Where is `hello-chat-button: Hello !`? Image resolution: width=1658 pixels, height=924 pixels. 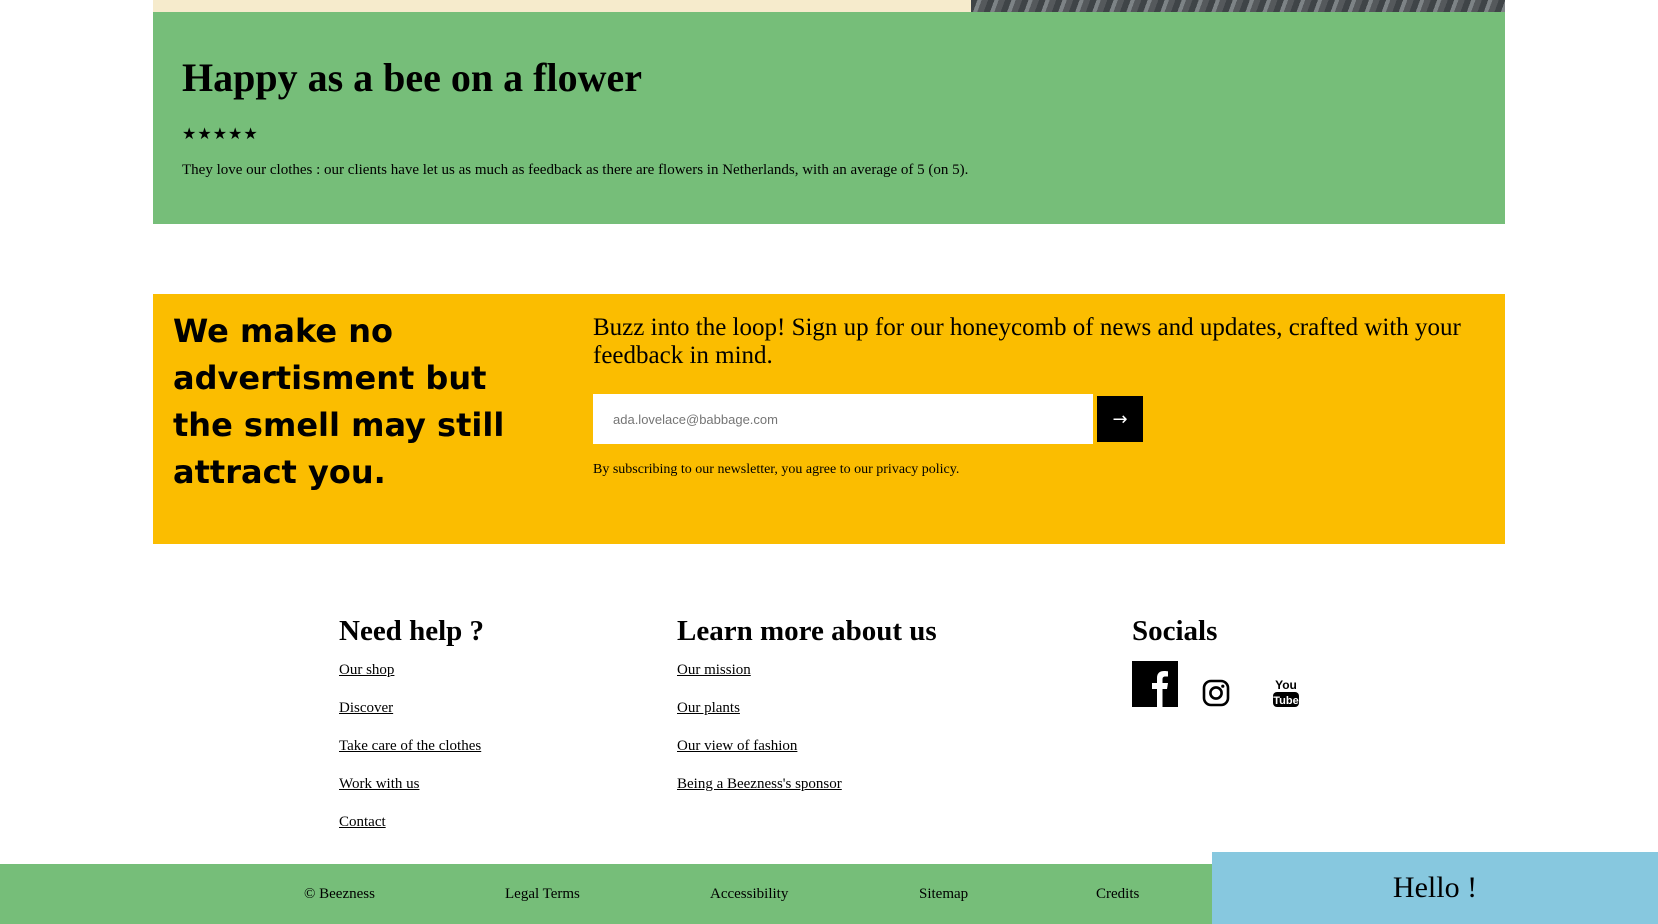
hello-chat-button: Hello ! is located at coordinates (1435, 888).